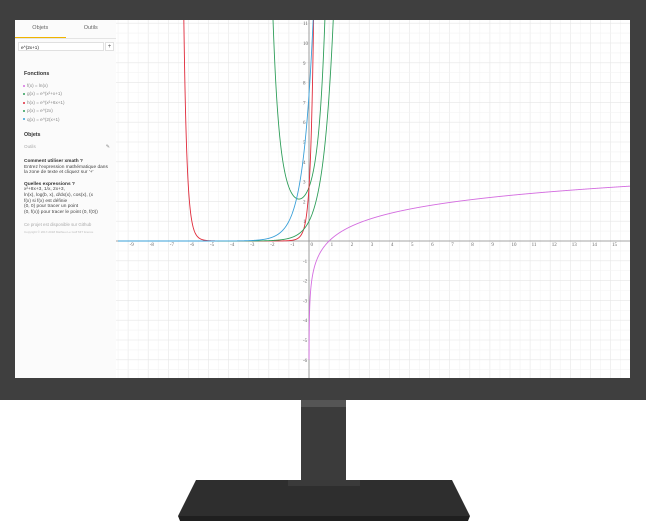 The height and width of the screenshot is (521, 646). Describe the element at coordinates (40, 29) in the screenshot. I see `tab-objets: Objets` at that location.